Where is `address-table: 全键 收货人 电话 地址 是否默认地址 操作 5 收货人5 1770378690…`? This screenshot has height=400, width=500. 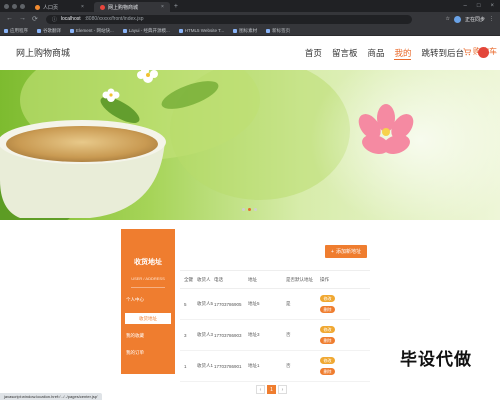 address-table: 全键 收货人 电话 地址 是否默认地址 操作 5 收货人5 1770378690… is located at coordinates (275, 326).